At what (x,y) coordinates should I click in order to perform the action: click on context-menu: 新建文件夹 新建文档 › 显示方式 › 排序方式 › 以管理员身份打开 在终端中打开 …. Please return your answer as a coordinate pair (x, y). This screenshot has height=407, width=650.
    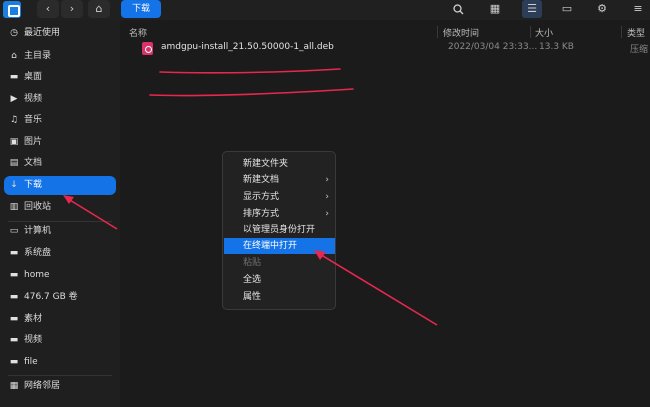
    Looking at the image, I should click on (279, 230).